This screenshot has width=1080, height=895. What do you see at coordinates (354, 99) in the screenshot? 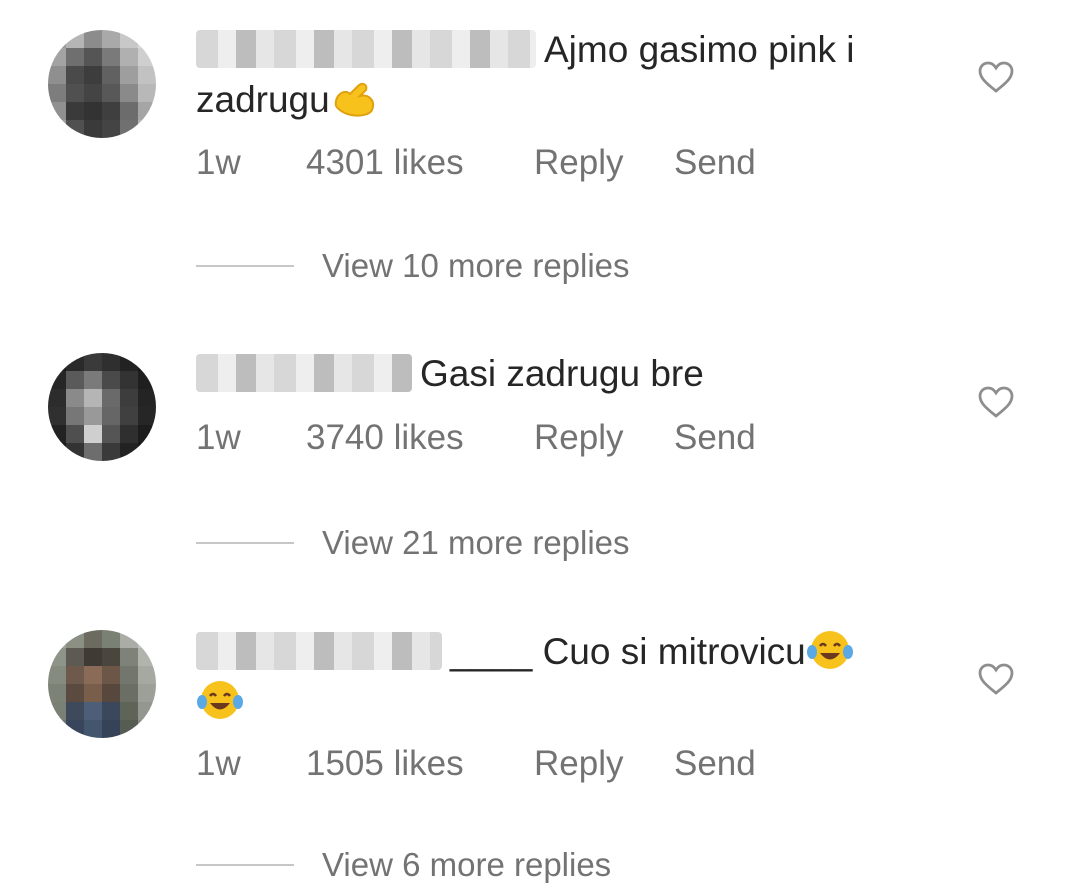
I see `flexed-biceps-icon` at bounding box center [354, 99].